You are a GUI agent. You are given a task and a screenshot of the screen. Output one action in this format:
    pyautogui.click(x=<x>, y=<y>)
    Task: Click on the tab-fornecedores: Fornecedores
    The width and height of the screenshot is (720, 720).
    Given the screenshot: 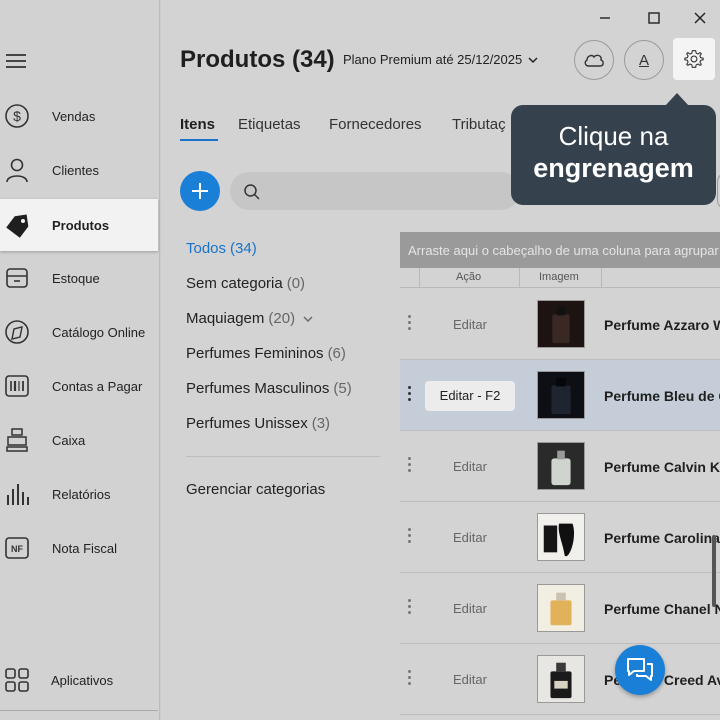 What is the action you would take?
    pyautogui.click(x=375, y=124)
    